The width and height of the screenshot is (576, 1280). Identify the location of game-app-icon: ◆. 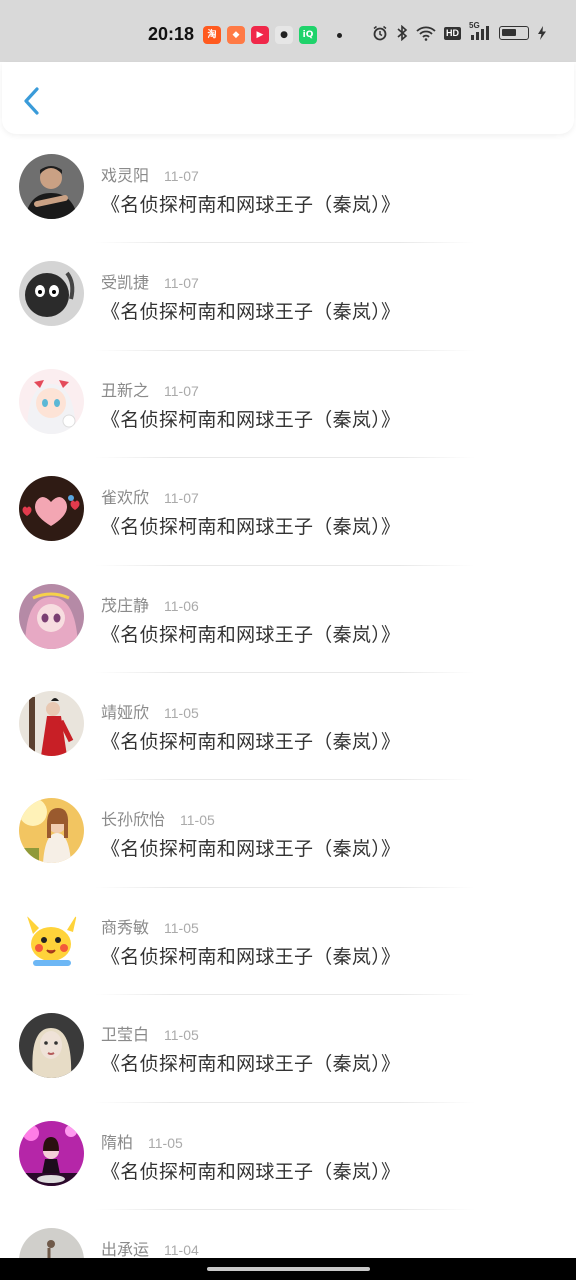
(236, 35).